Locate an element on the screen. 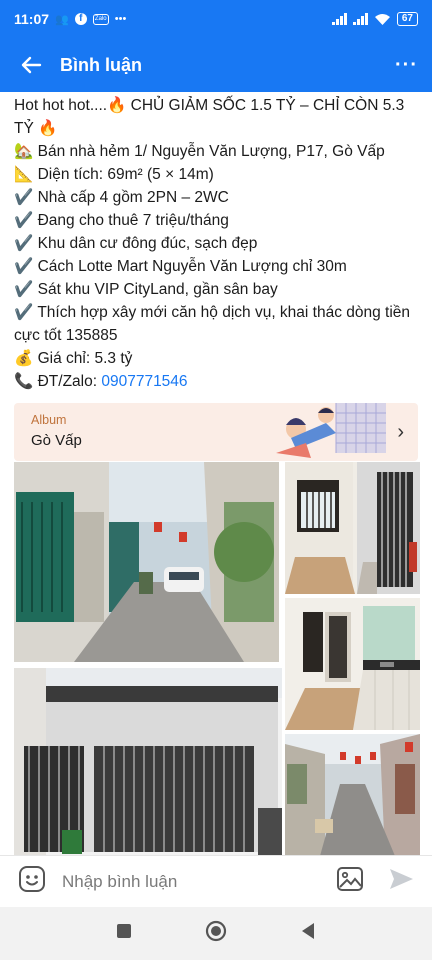  post-line: 📐 Diện tích: 69m² (5 × 14m) is located at coordinates (114, 174).